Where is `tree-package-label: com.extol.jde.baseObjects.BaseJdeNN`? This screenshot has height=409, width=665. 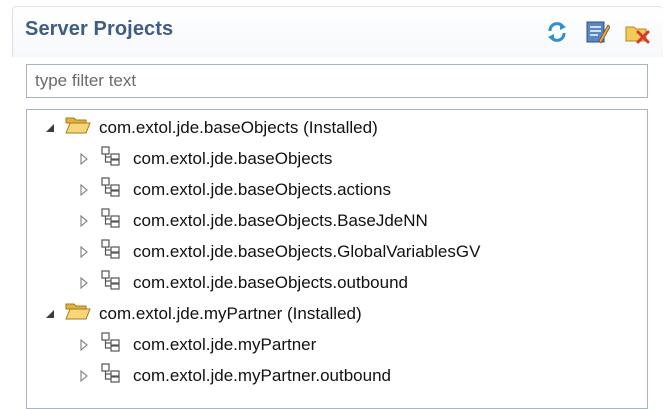 tree-package-label: com.extol.jde.baseObjects.BaseJdeNN is located at coordinates (280, 220).